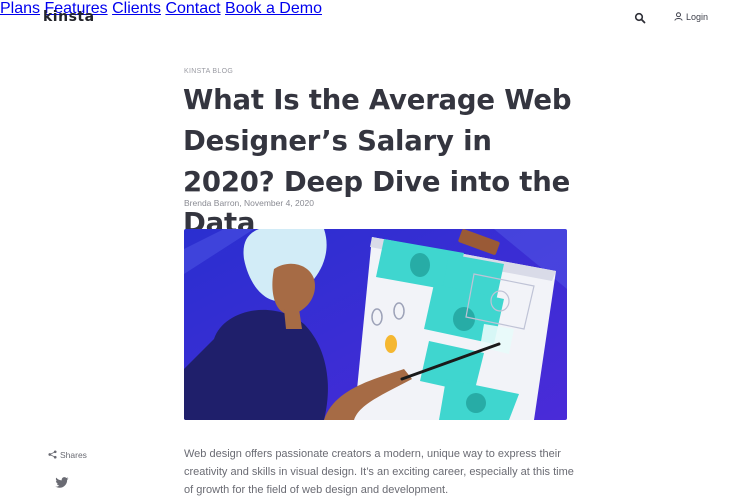 This screenshot has width=750, height=500. What do you see at coordinates (249, 203) in the screenshot?
I see `article-byline: Brenda Barron, November 4, 2020` at bounding box center [249, 203].